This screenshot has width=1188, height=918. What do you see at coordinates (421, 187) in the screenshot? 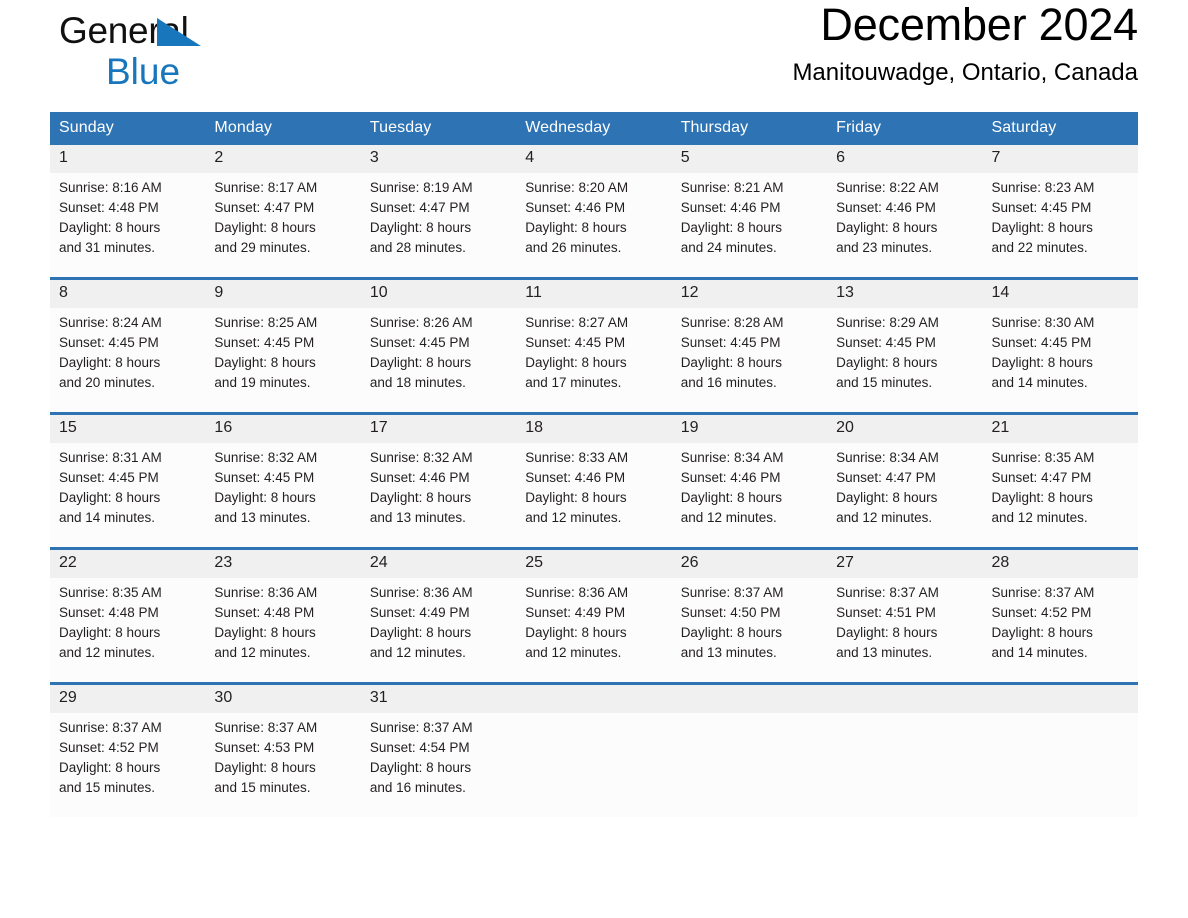
I see `sunrise-text: Sunrise: 8:19 AM` at bounding box center [421, 187].